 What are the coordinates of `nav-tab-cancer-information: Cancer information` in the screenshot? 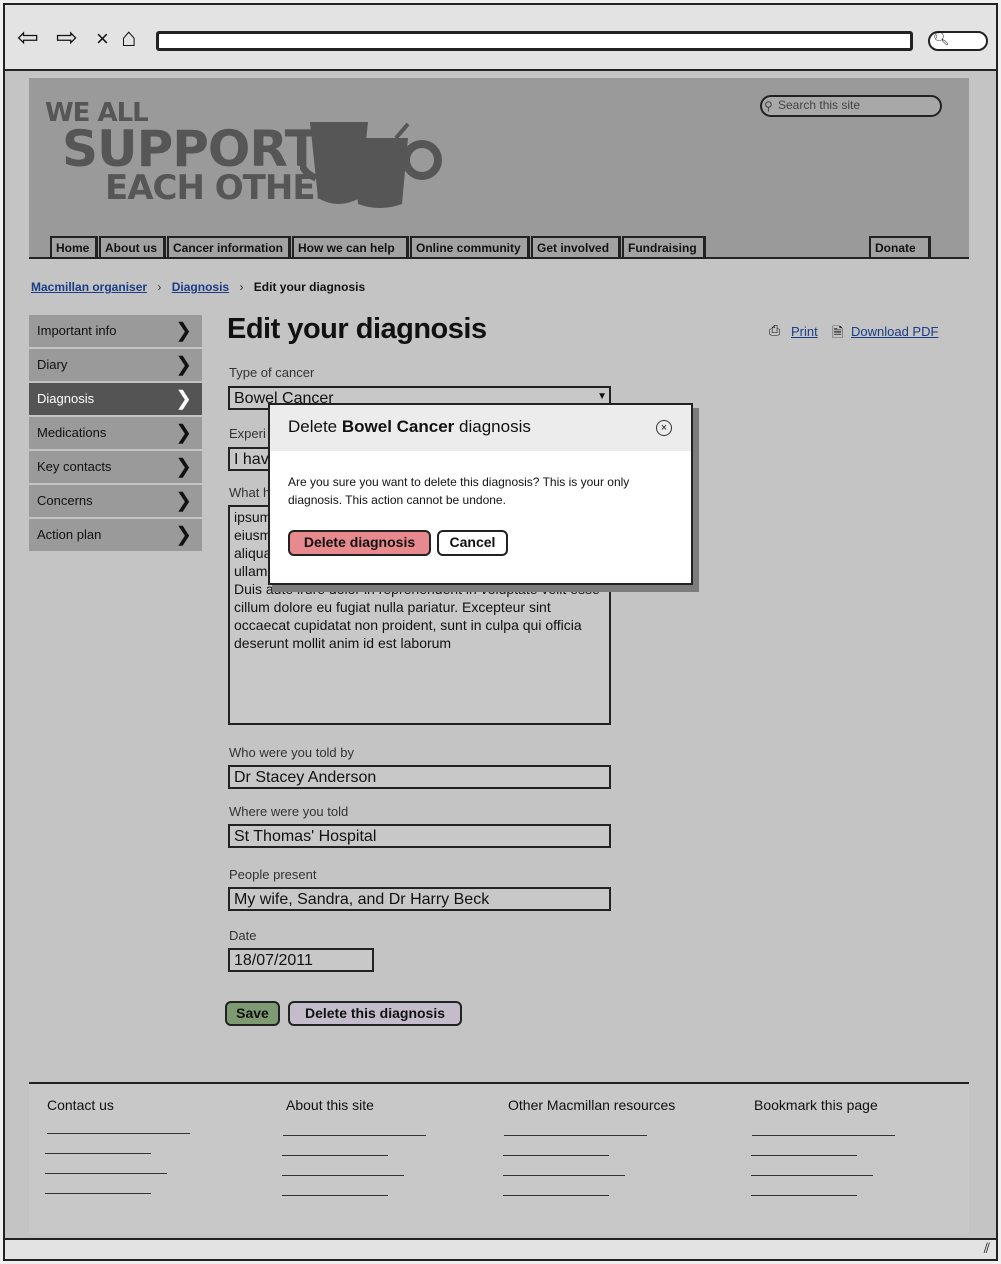 It's located at (229, 247).